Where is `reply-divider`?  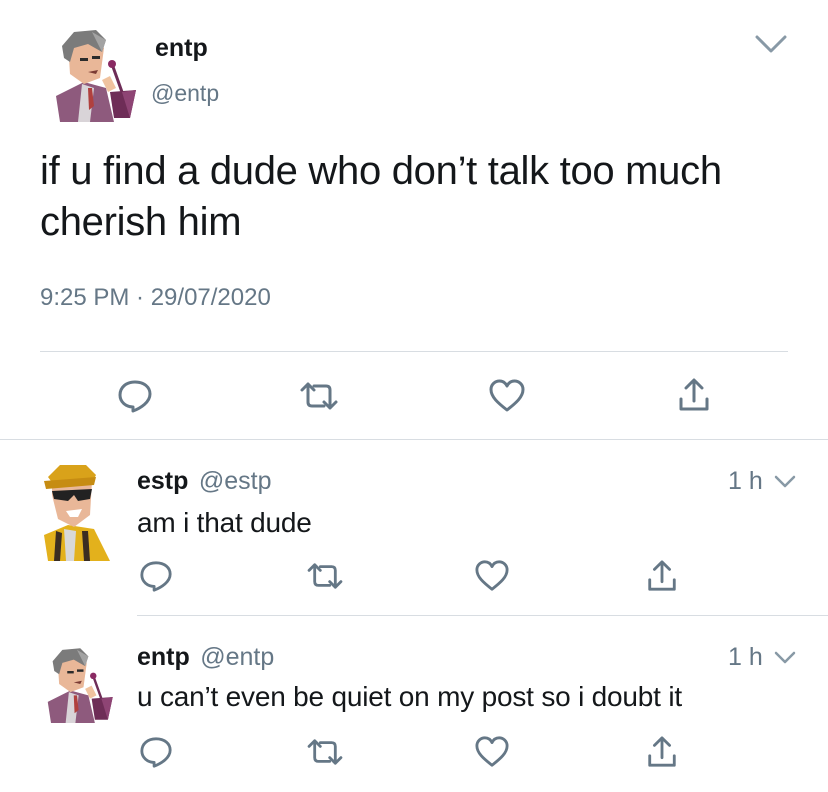
reply-divider is located at coordinates (482, 615).